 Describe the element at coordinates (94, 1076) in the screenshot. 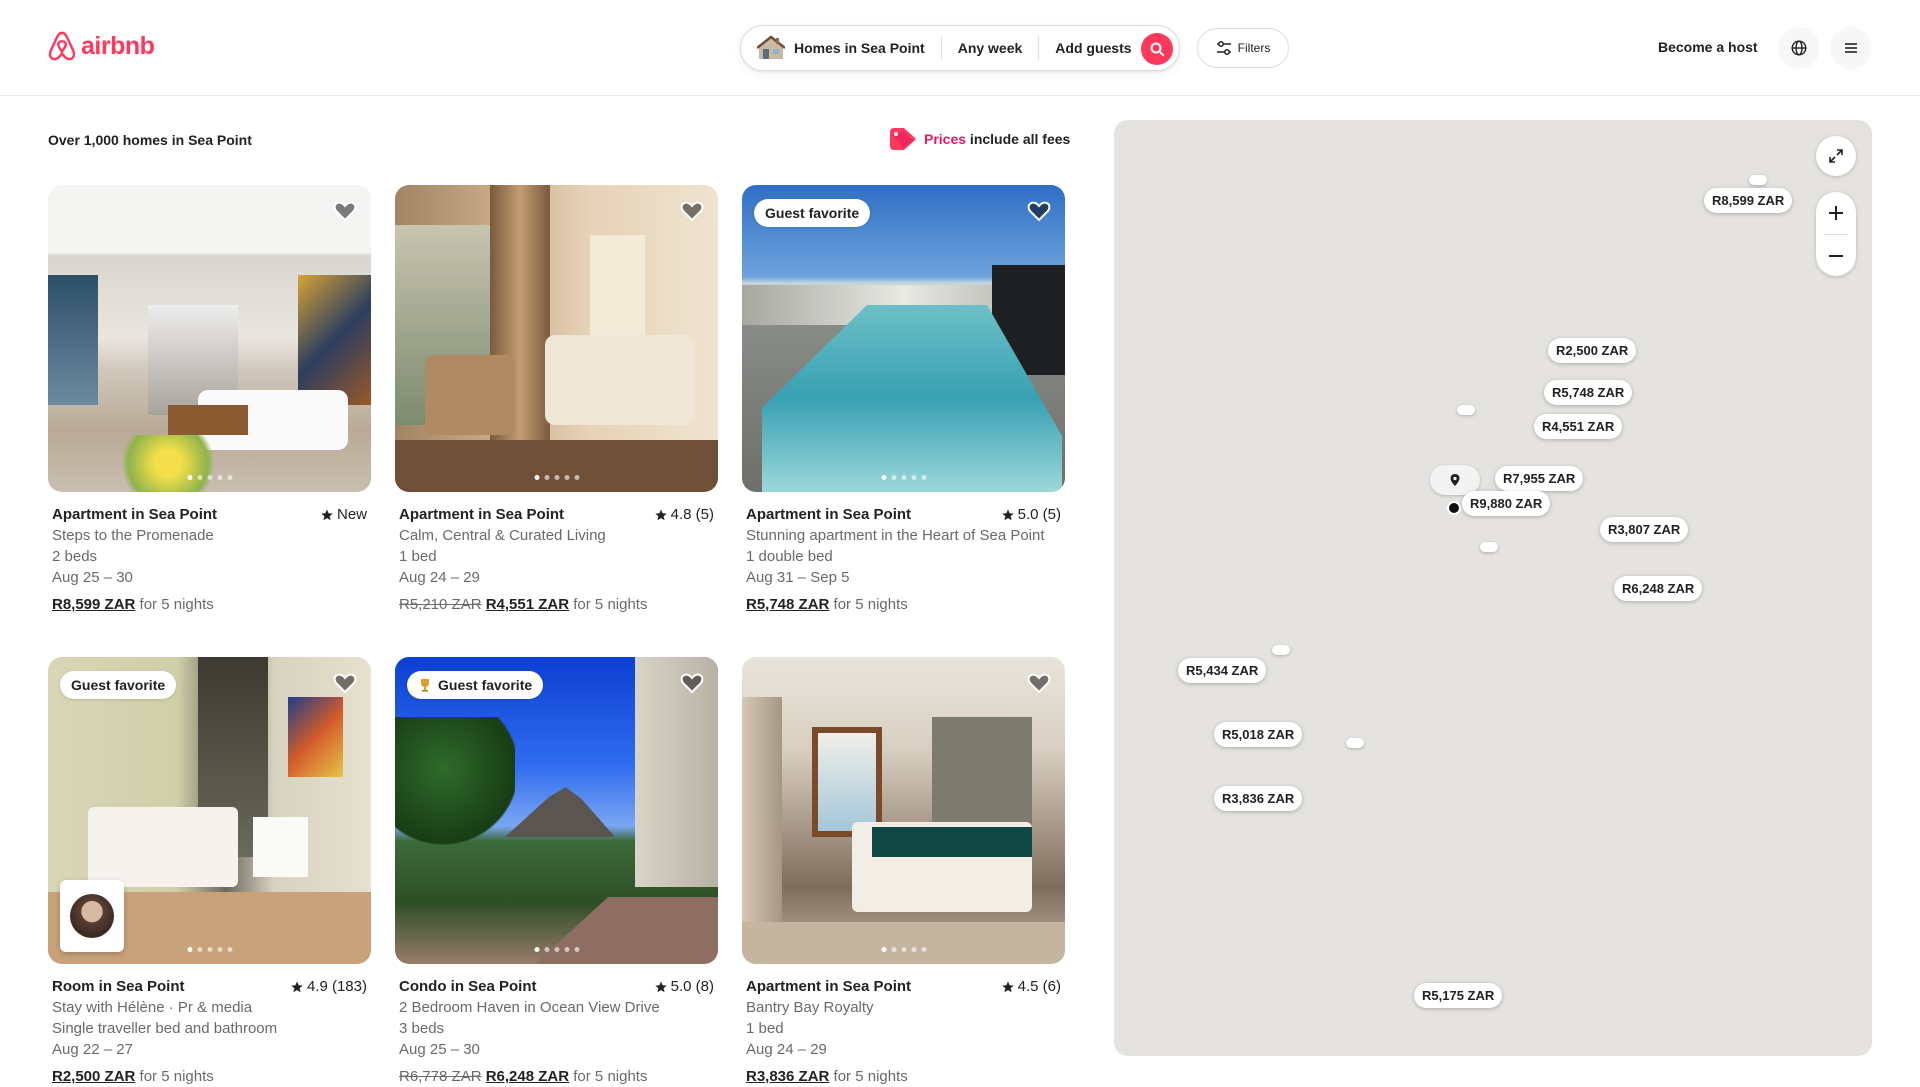

I see `listing-price: R2,500 ZAR` at that location.